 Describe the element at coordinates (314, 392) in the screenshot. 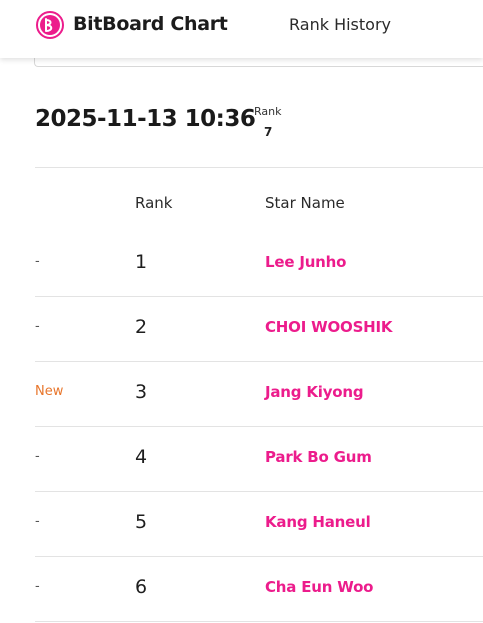

I see `star-name-link: Jang Kiyong` at that location.